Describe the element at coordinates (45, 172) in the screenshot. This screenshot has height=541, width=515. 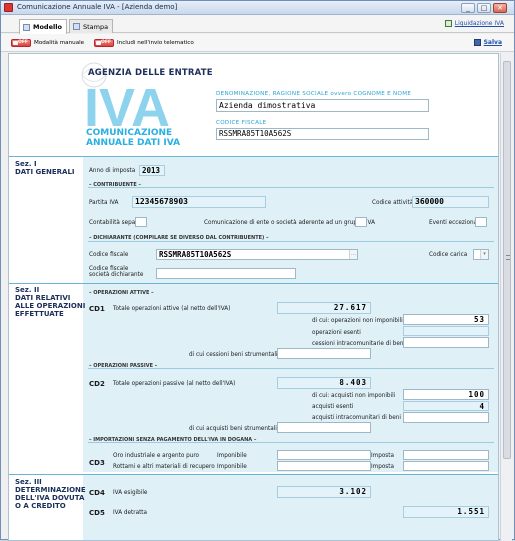
I see `title-line: DATI GENERALI` at that location.